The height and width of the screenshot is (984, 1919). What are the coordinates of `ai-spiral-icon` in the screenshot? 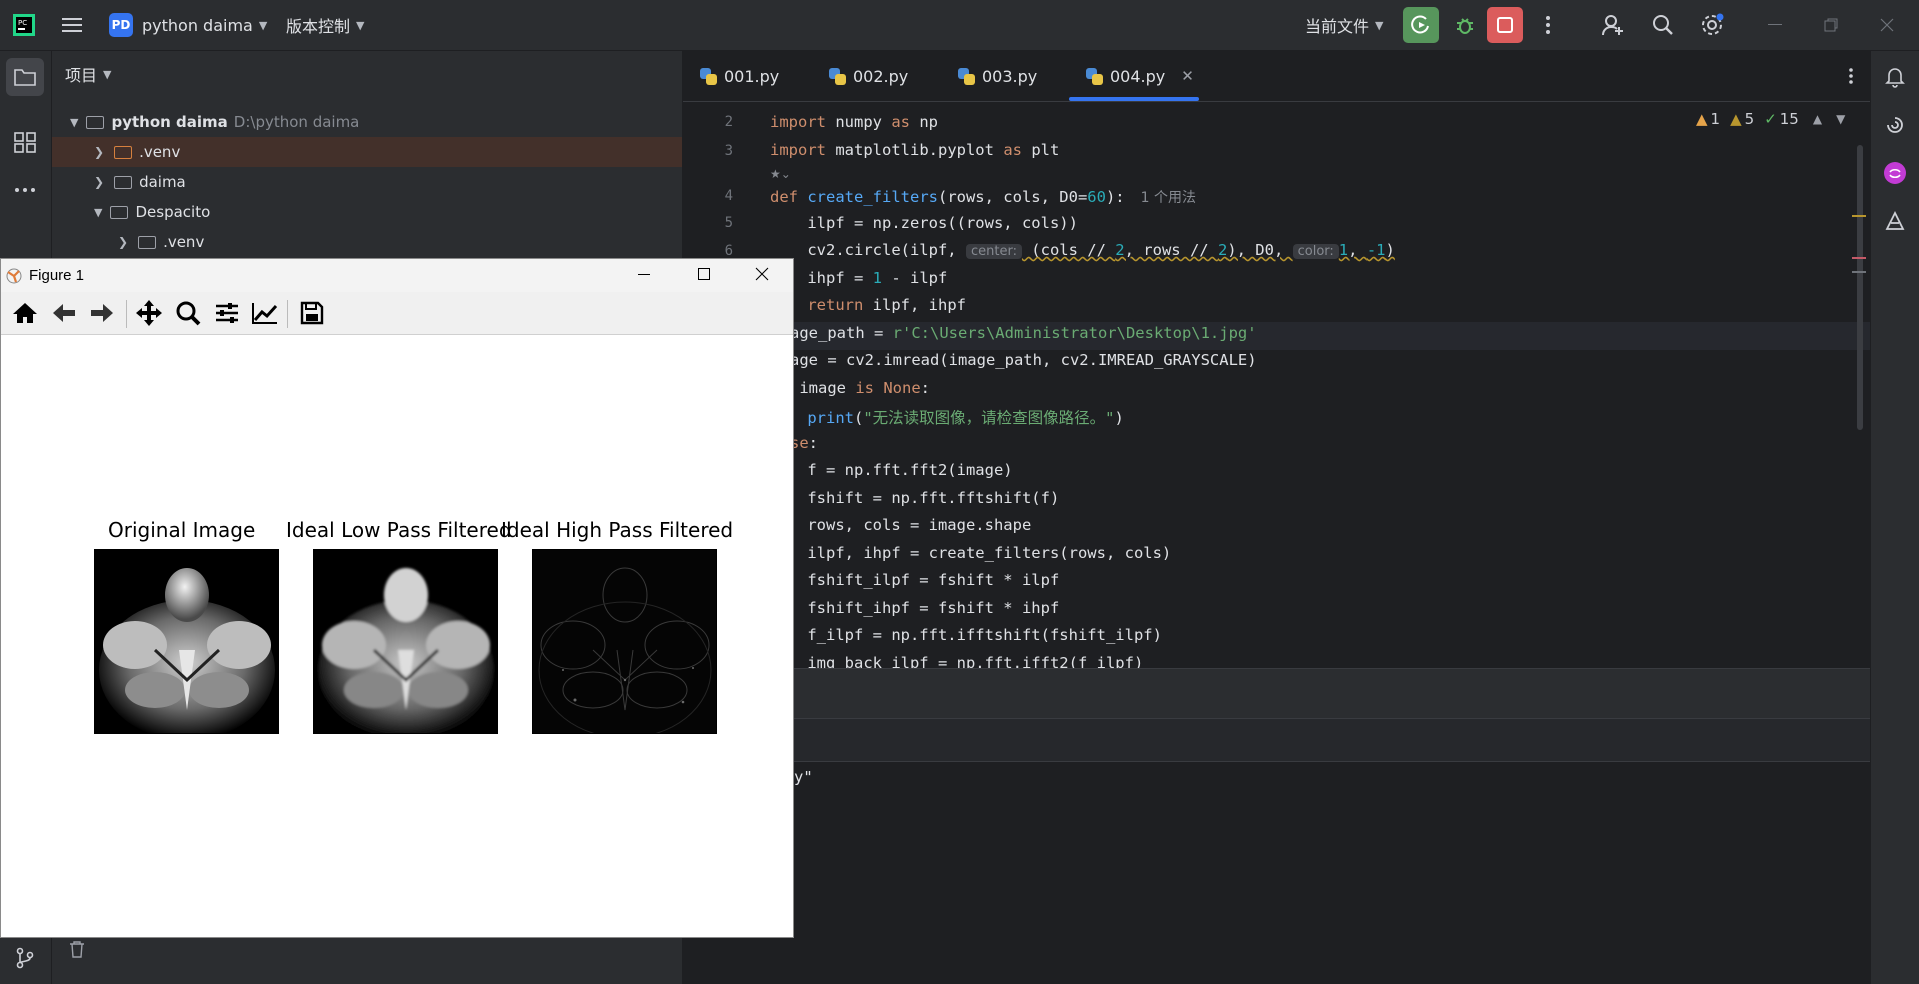 It's located at (1895, 125).